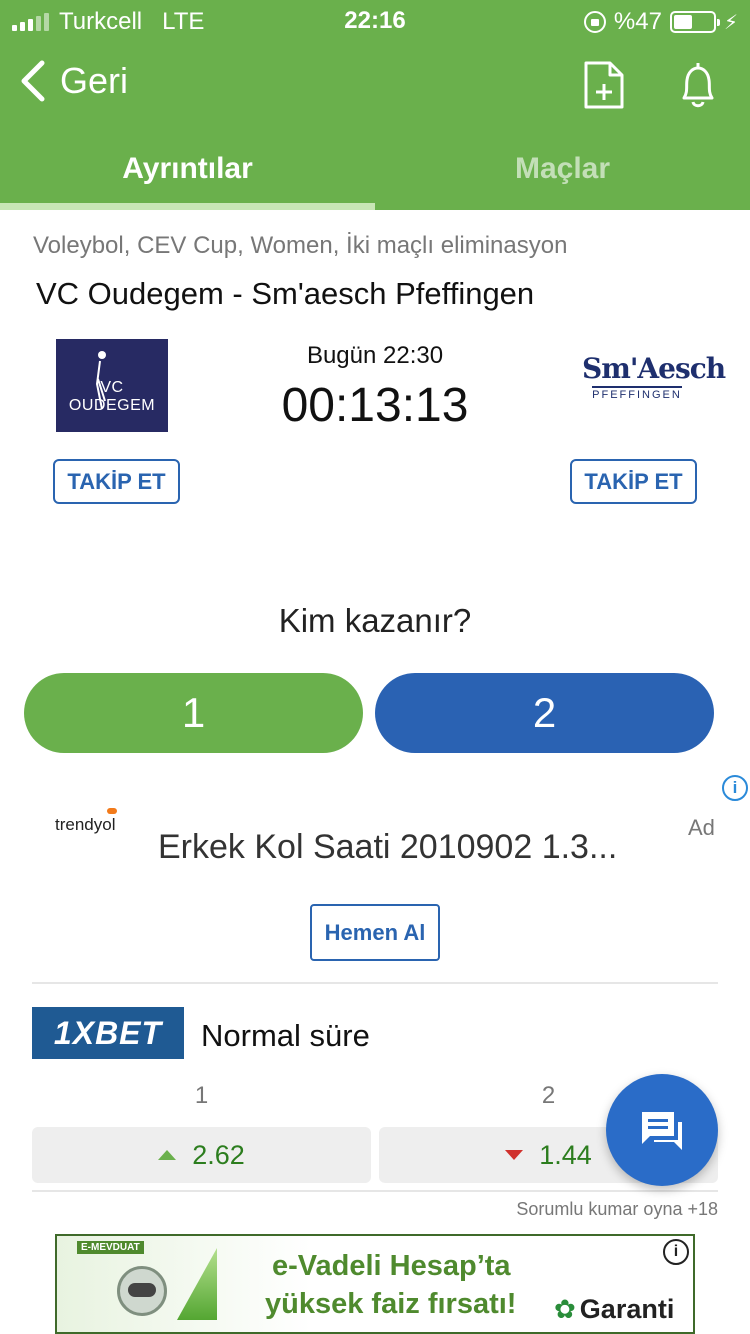 This screenshot has width=750, height=1334. What do you see at coordinates (565, 1154) in the screenshot?
I see `odds-away-value: 1.44` at bounding box center [565, 1154].